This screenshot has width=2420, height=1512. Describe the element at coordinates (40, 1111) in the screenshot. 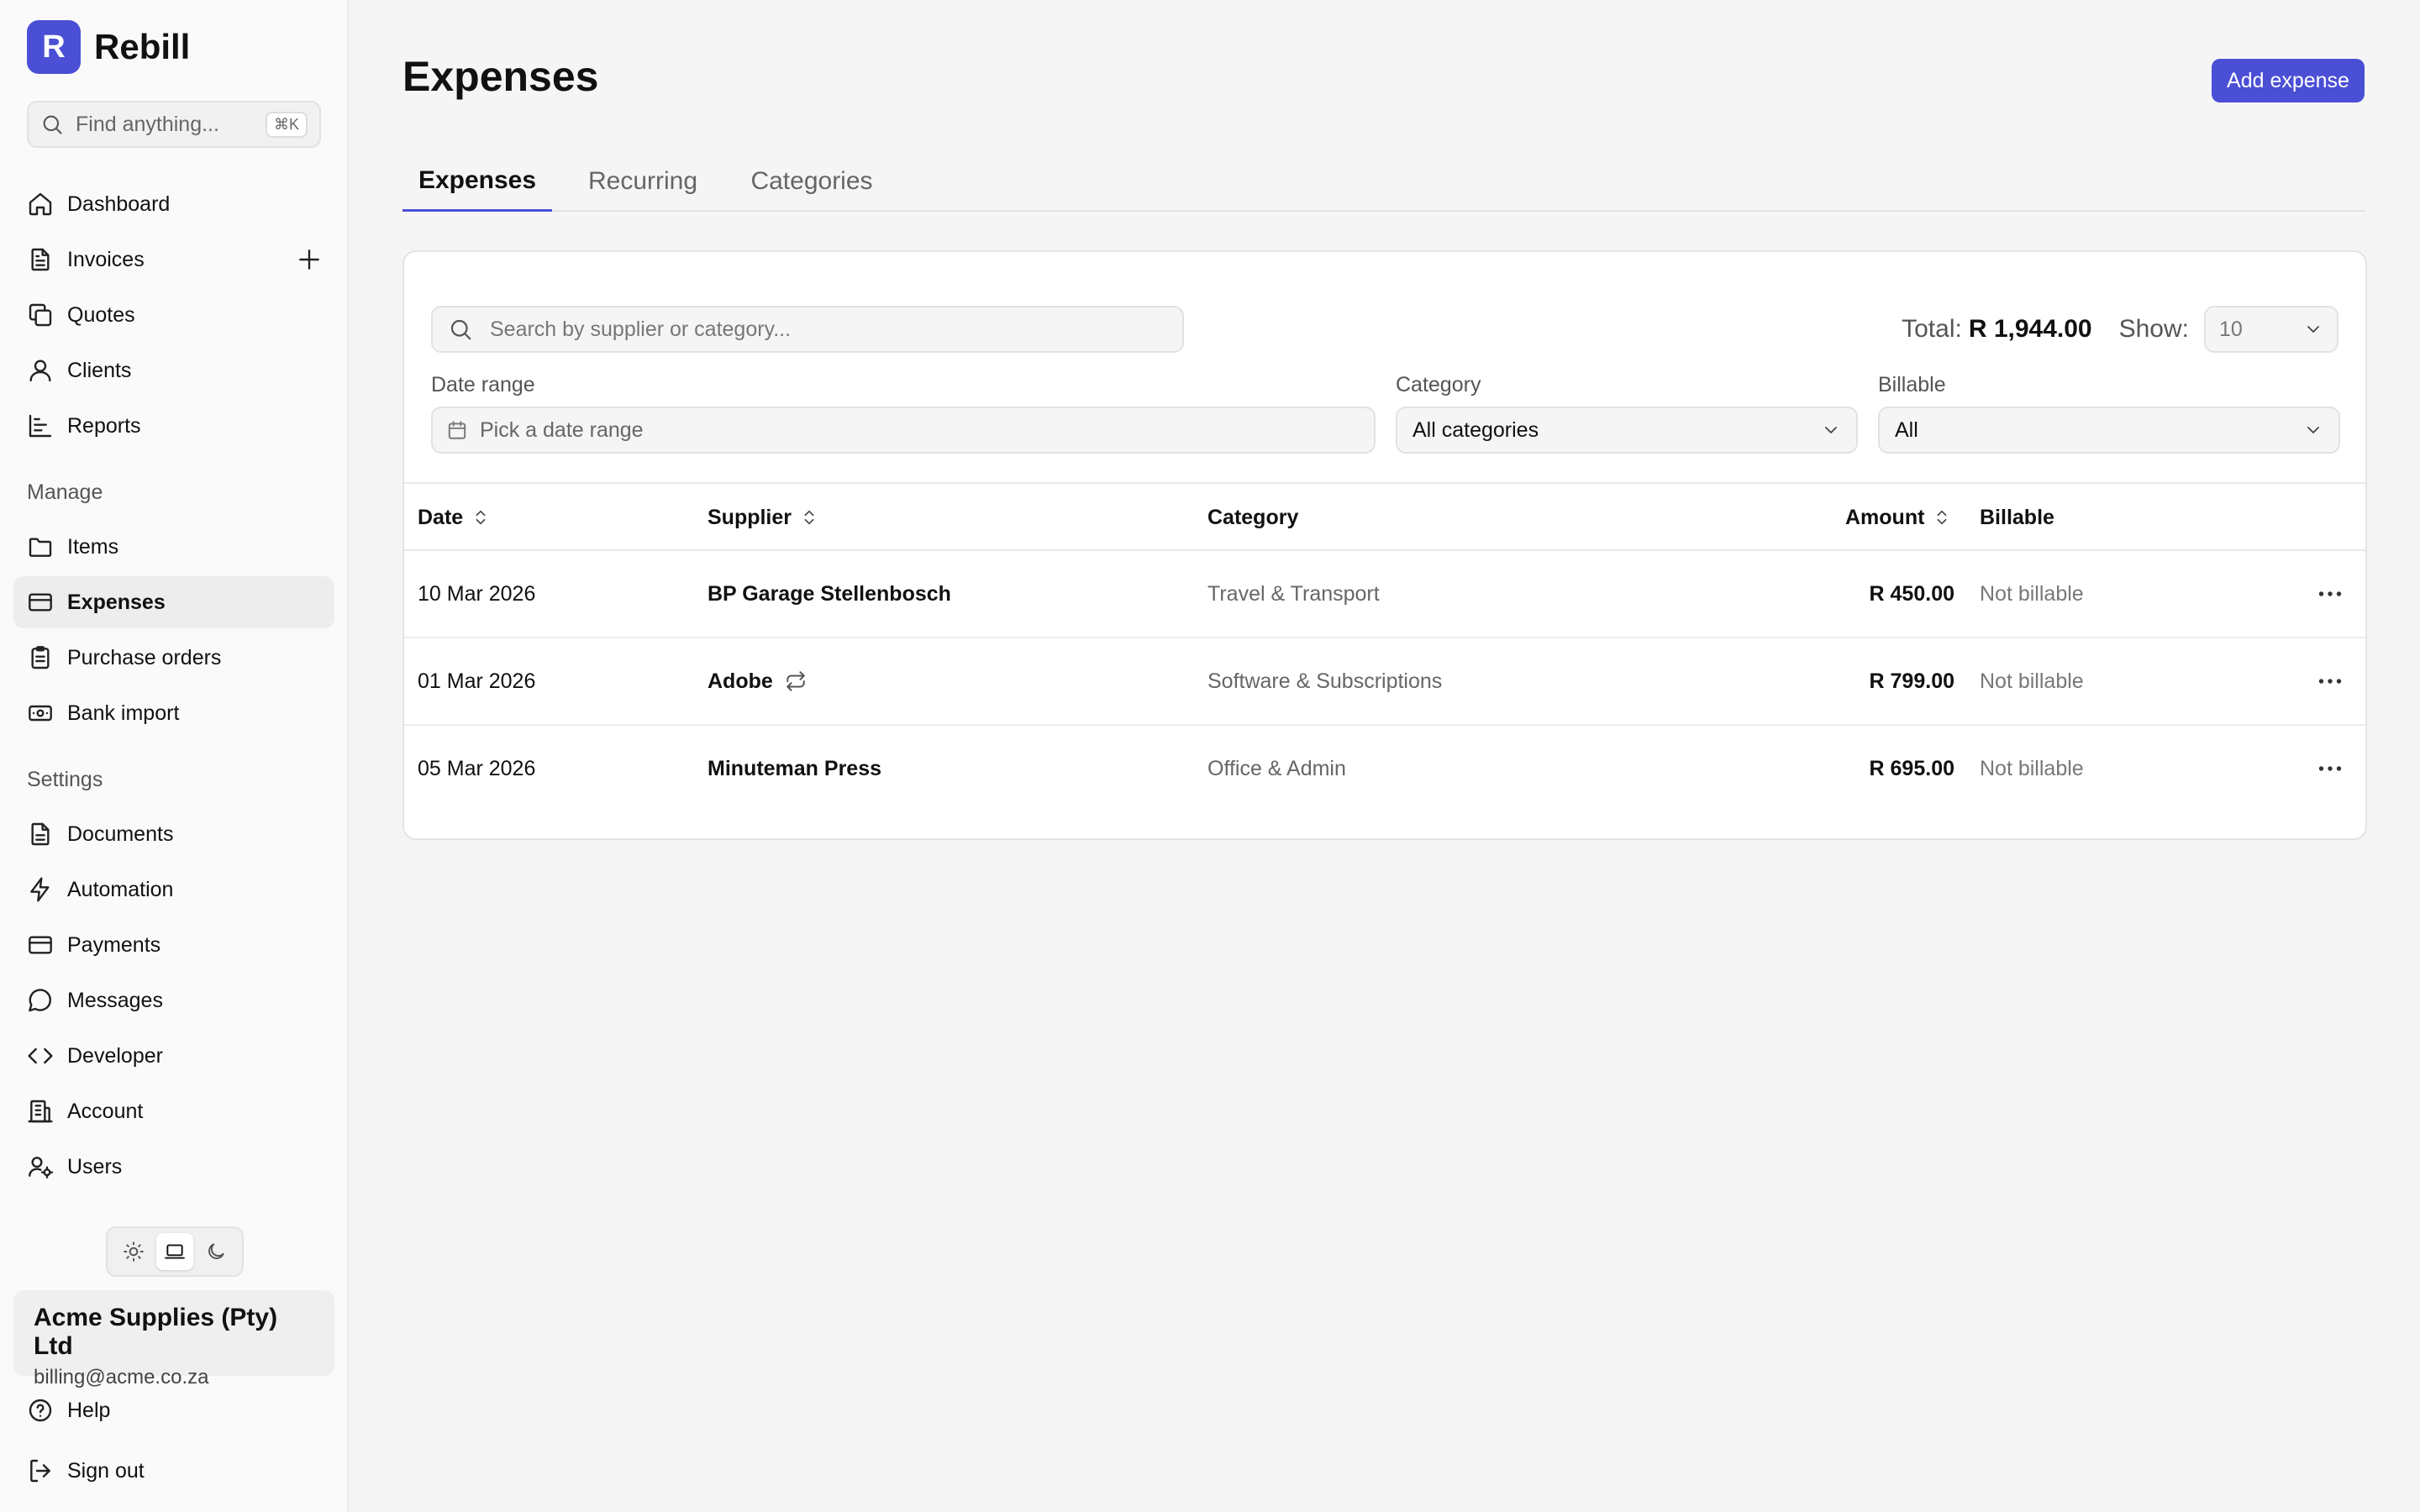

I see `building-icon` at that location.